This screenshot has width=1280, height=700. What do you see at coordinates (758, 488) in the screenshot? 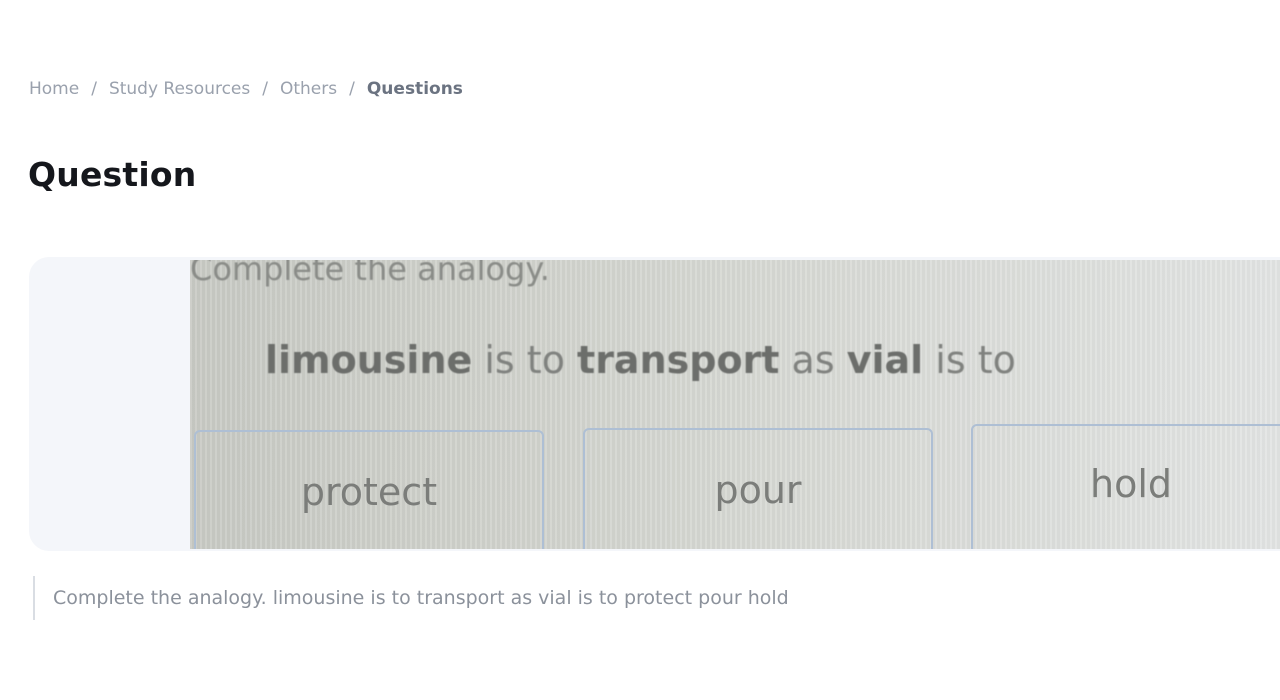
I see `option-pour: pour` at bounding box center [758, 488].